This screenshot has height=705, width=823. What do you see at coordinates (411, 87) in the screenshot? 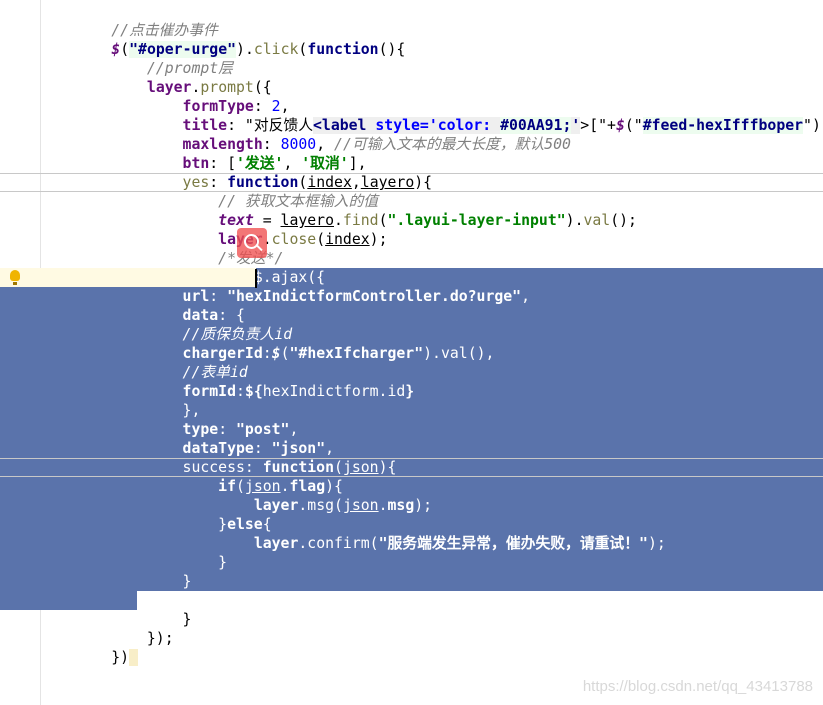
I see `code-line: layer.prompt({` at bounding box center [411, 87].